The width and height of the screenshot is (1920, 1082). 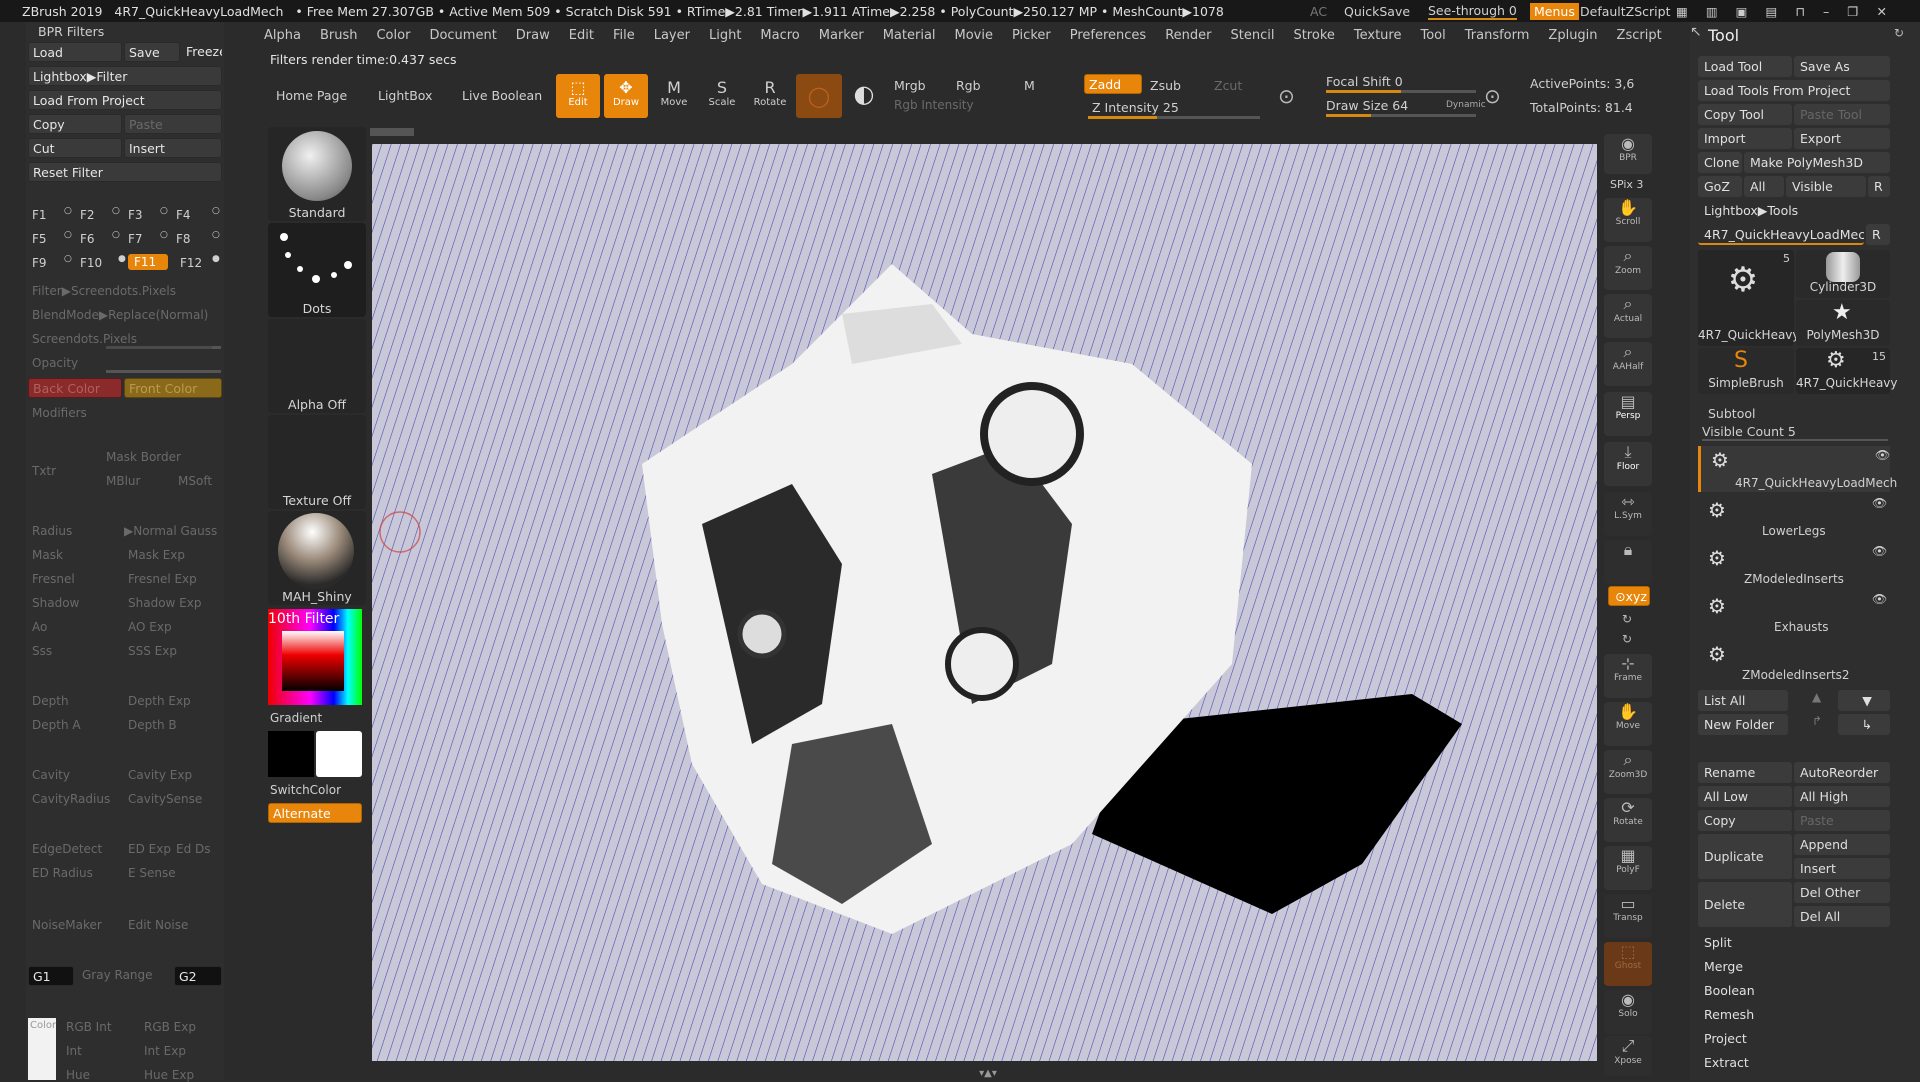 What do you see at coordinates (1174, 117) in the screenshot?
I see `z-intensity-track` at bounding box center [1174, 117].